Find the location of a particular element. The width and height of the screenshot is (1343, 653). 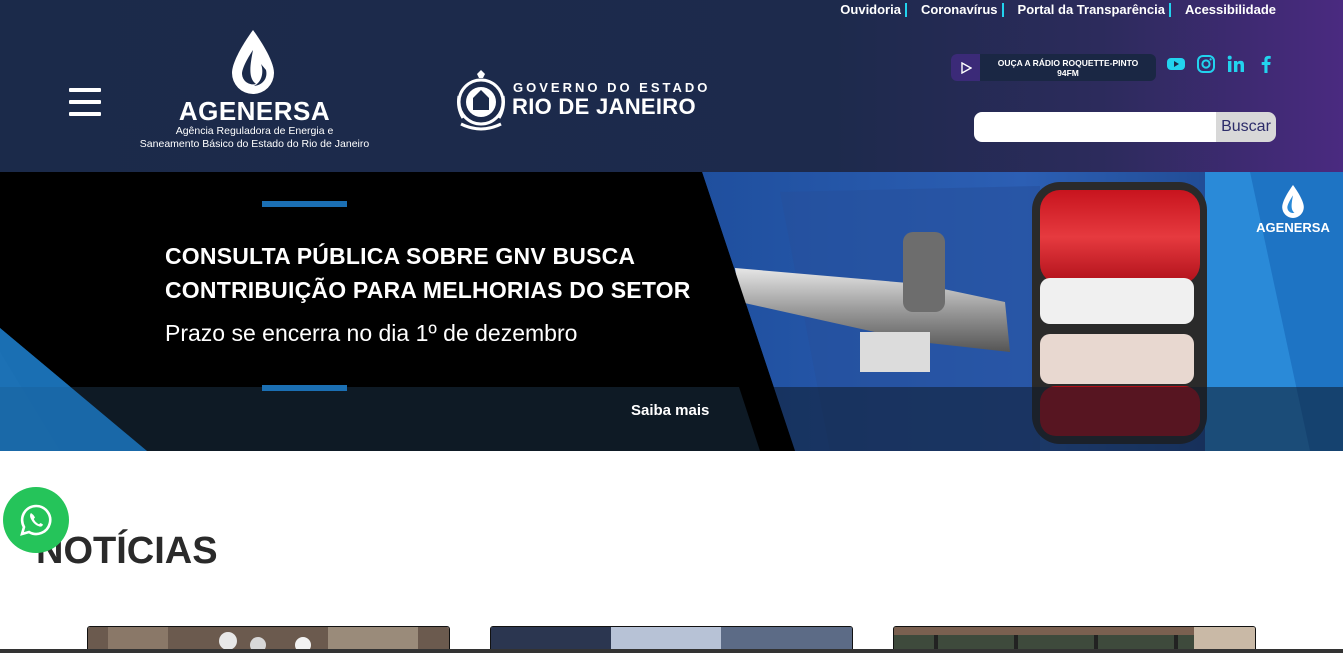

radio-label: OUÇA A RÁDIO ROQUETTE-PINTO 94FM is located at coordinates (1068, 68).